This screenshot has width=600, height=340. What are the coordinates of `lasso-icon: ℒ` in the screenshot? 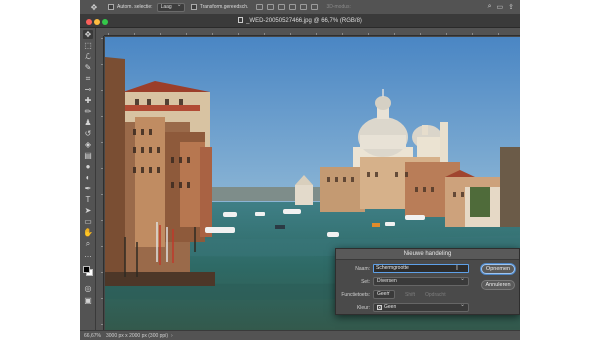 It's located at (88, 56).